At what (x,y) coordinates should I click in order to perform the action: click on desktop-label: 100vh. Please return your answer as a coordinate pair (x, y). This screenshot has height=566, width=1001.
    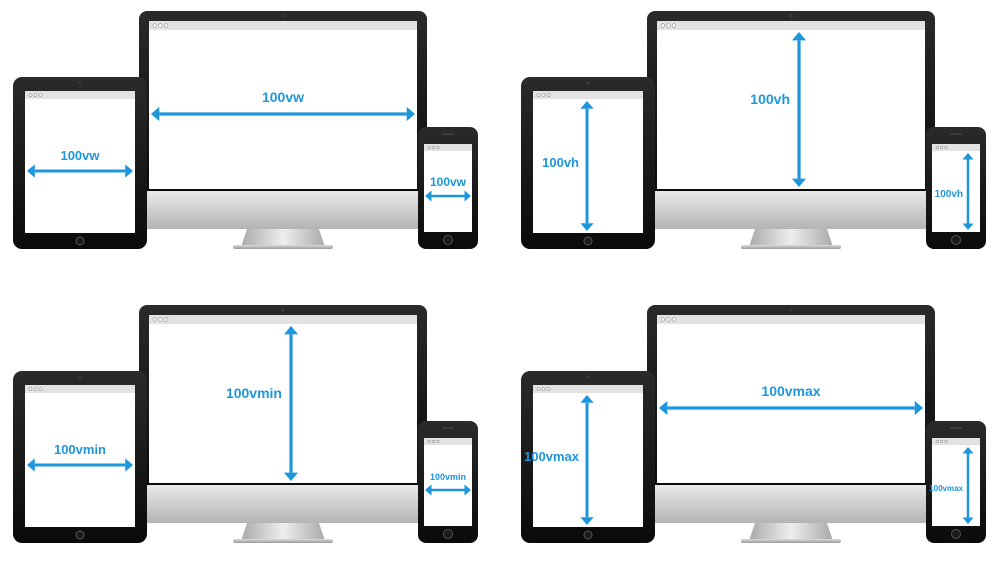
    Looking at the image, I should click on (770, 99).